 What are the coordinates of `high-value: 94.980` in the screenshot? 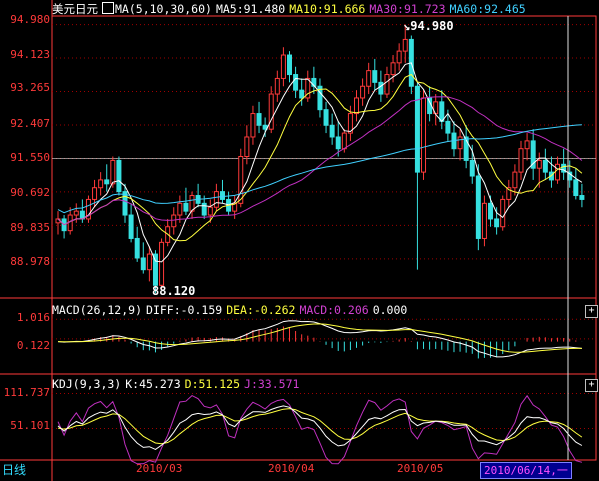 It's located at (432, 26).